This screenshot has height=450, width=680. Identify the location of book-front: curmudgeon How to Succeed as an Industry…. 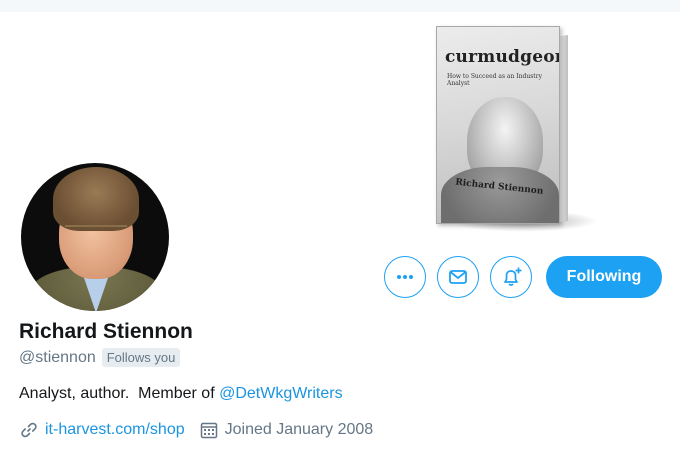
(498, 125).